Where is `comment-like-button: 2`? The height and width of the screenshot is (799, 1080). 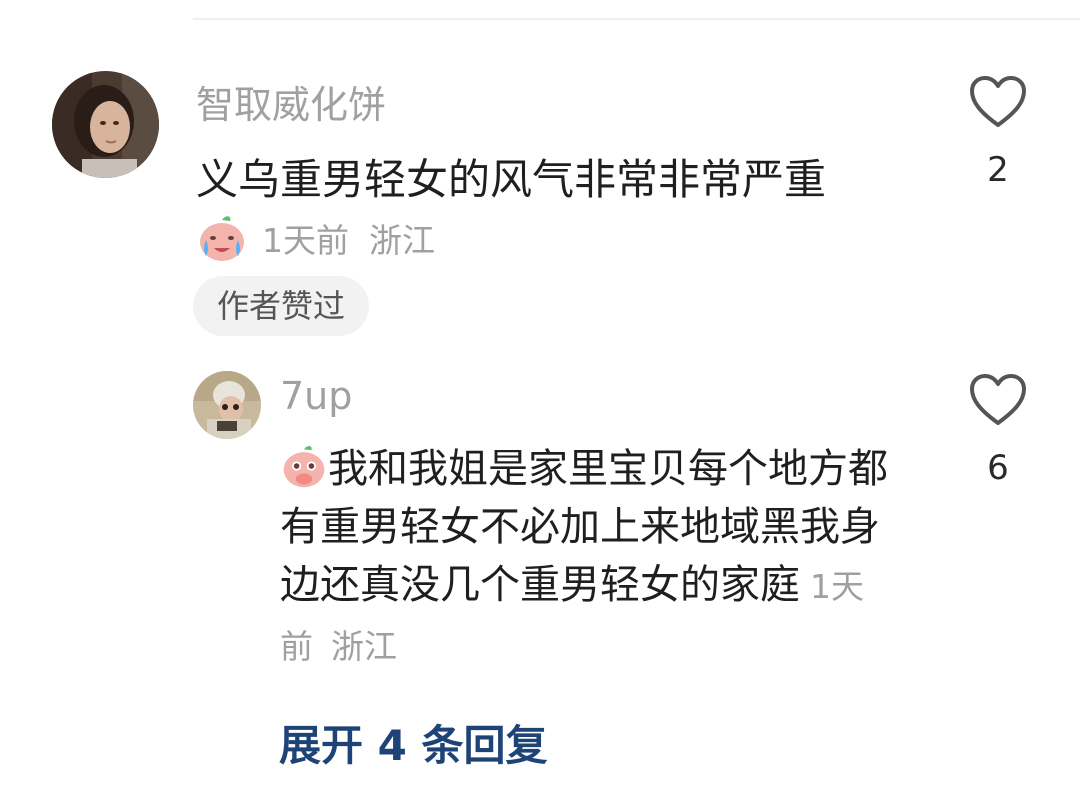
comment-like-button: 2 is located at coordinates (998, 132).